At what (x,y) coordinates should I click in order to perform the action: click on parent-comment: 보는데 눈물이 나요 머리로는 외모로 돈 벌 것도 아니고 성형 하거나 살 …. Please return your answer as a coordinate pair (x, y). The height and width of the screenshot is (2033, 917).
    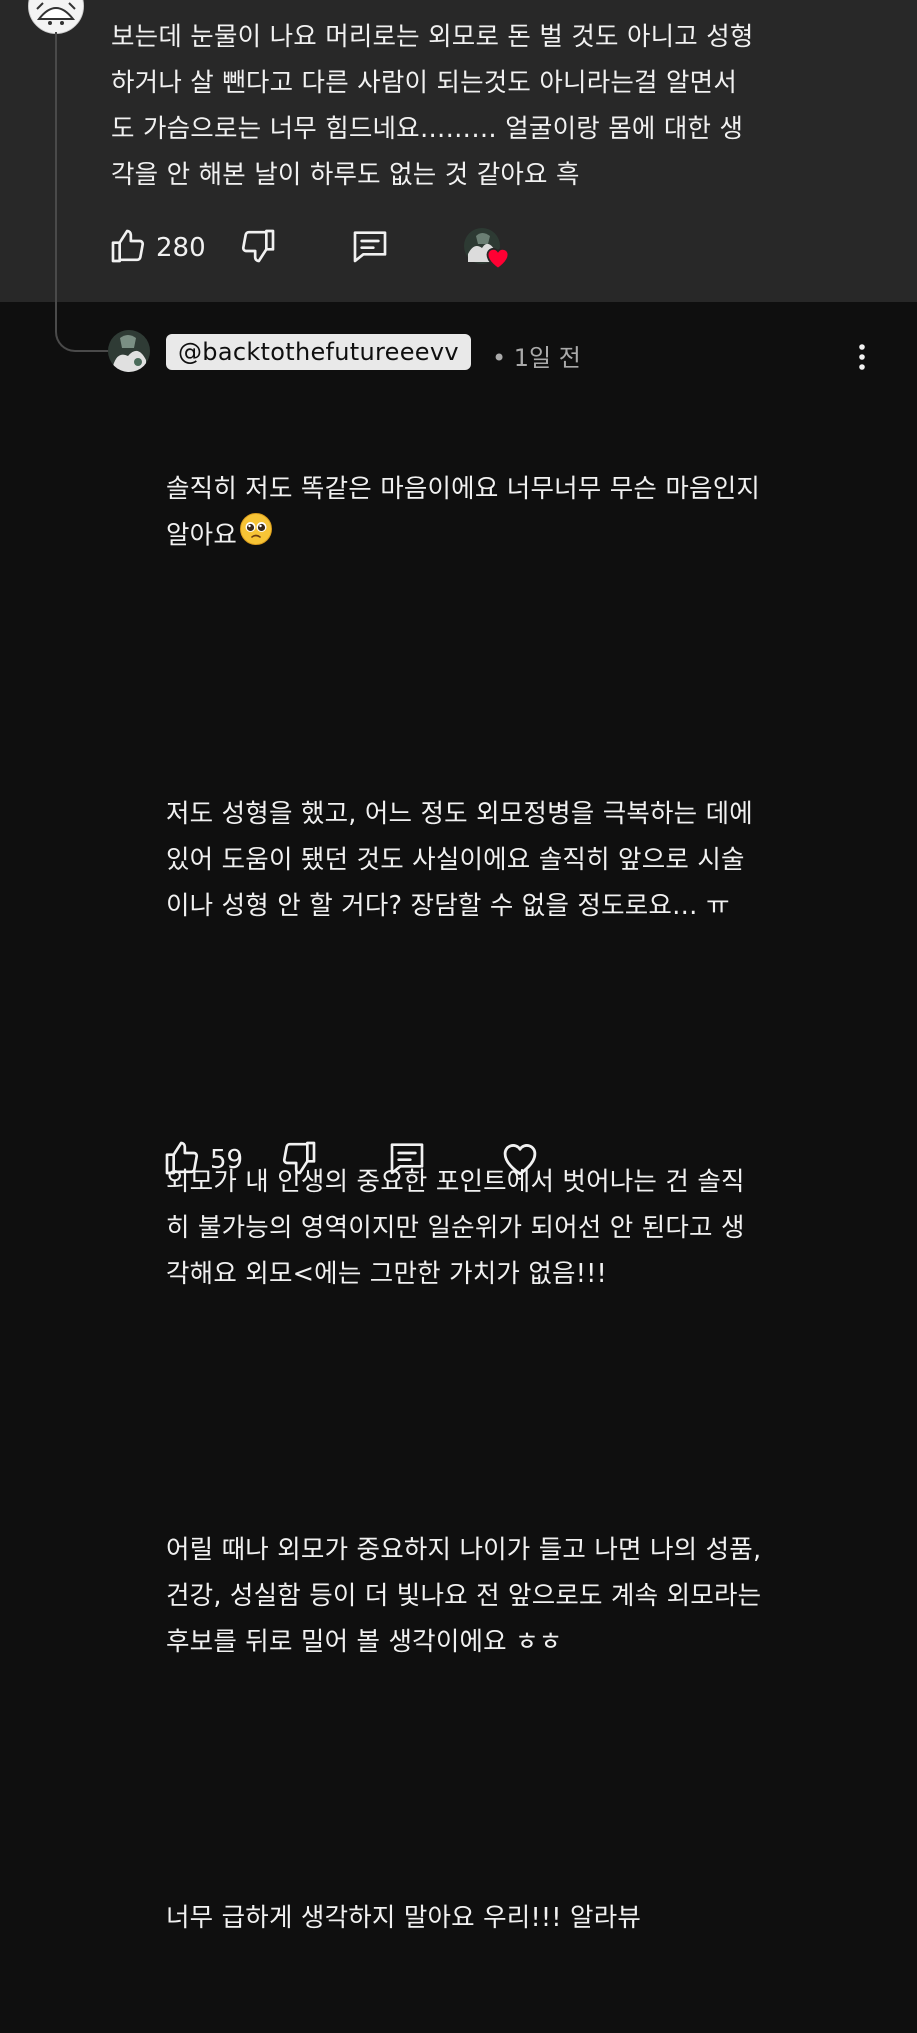
    Looking at the image, I should click on (458, 151).